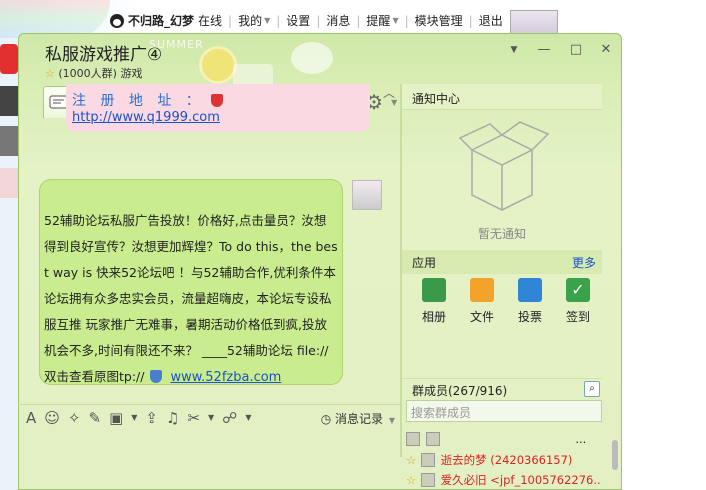 The image size is (706, 490). I want to click on group-category: 游戏, so click(131, 73).